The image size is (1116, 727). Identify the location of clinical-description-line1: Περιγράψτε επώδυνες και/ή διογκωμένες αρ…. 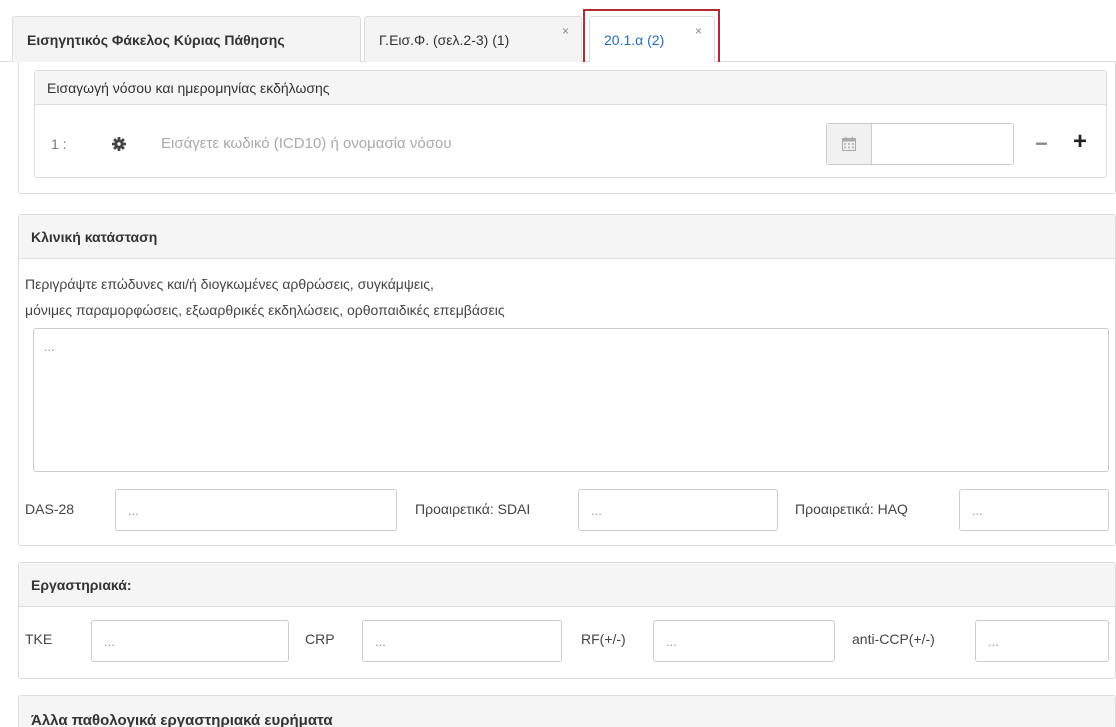
(229, 284).